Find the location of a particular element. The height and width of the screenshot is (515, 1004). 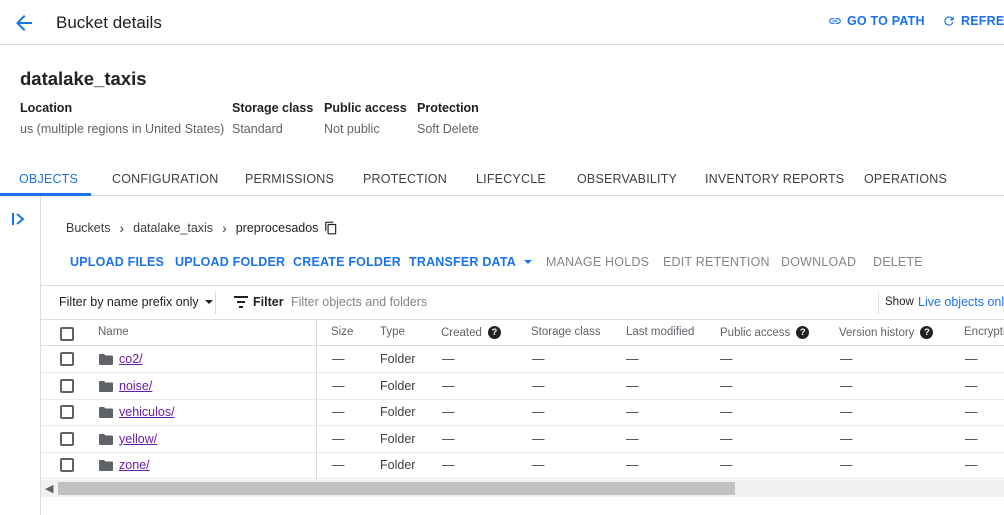

download-button: DOWNLOAD is located at coordinates (818, 262).